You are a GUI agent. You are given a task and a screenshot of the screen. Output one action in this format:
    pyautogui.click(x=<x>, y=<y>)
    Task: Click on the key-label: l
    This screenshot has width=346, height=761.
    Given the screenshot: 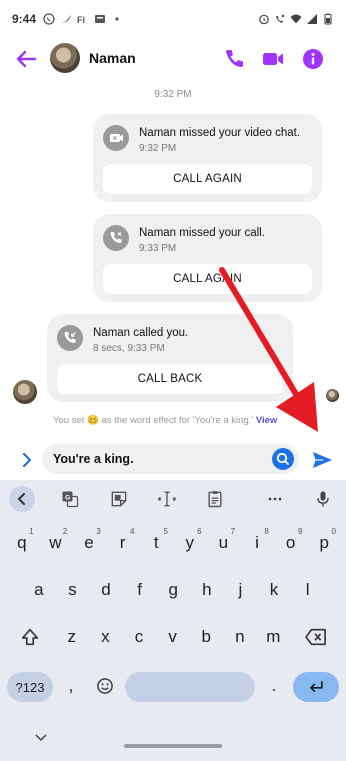 What is the action you would take?
    pyautogui.click(x=307, y=589)
    